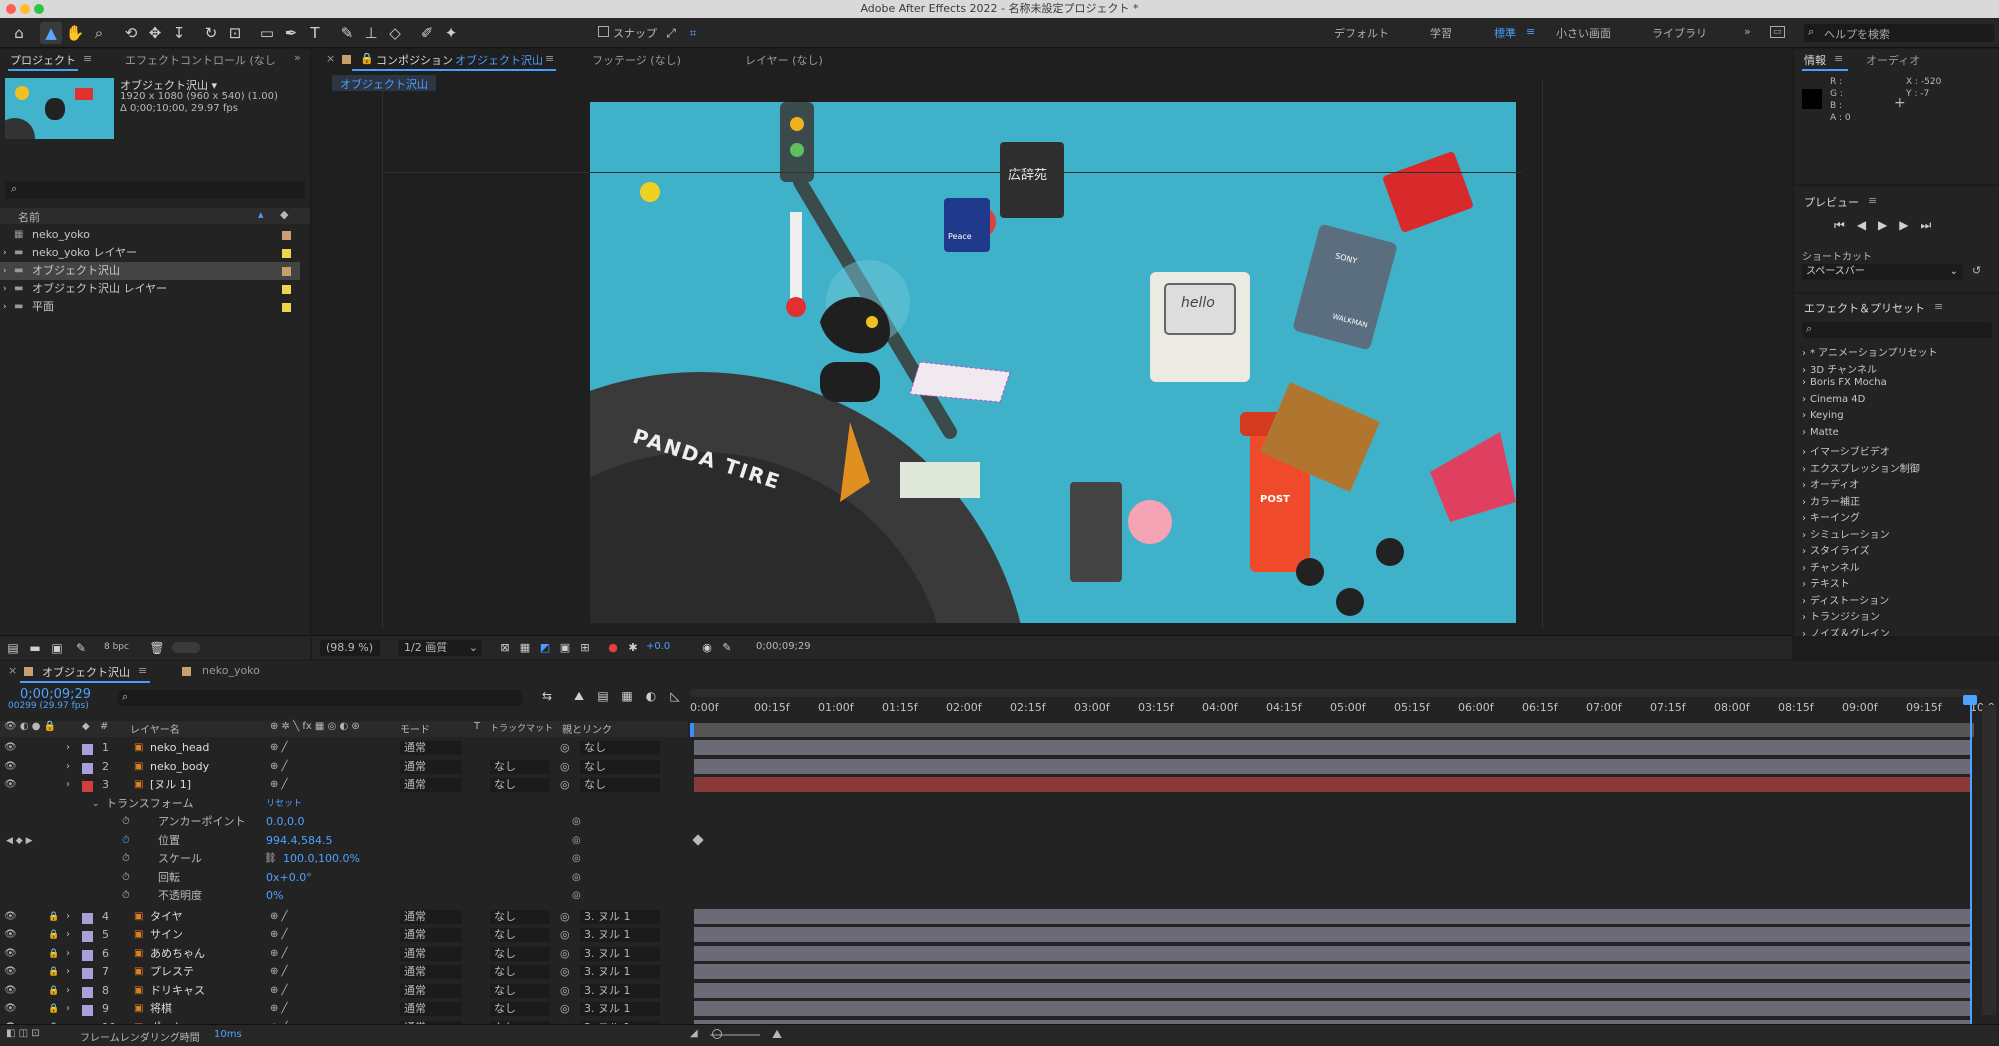  Describe the element at coordinates (603, 31) in the screenshot. I see `snap-checkbox` at that location.